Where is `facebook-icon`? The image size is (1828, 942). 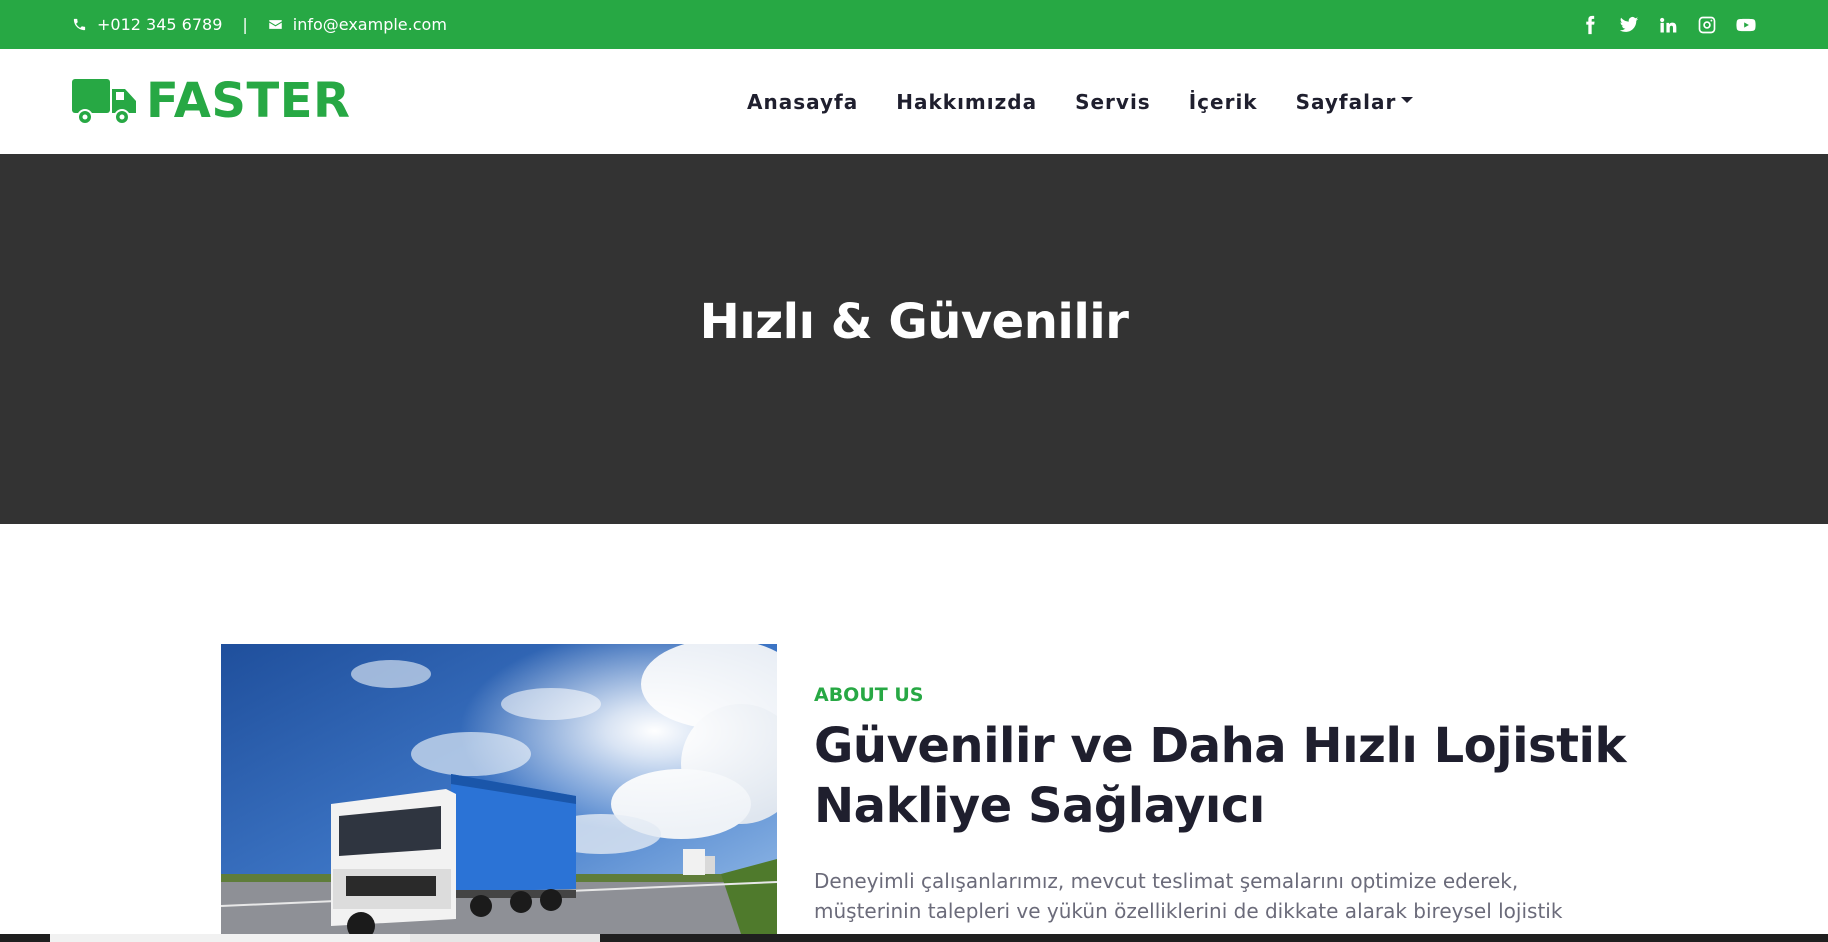
facebook-icon is located at coordinates (1590, 25).